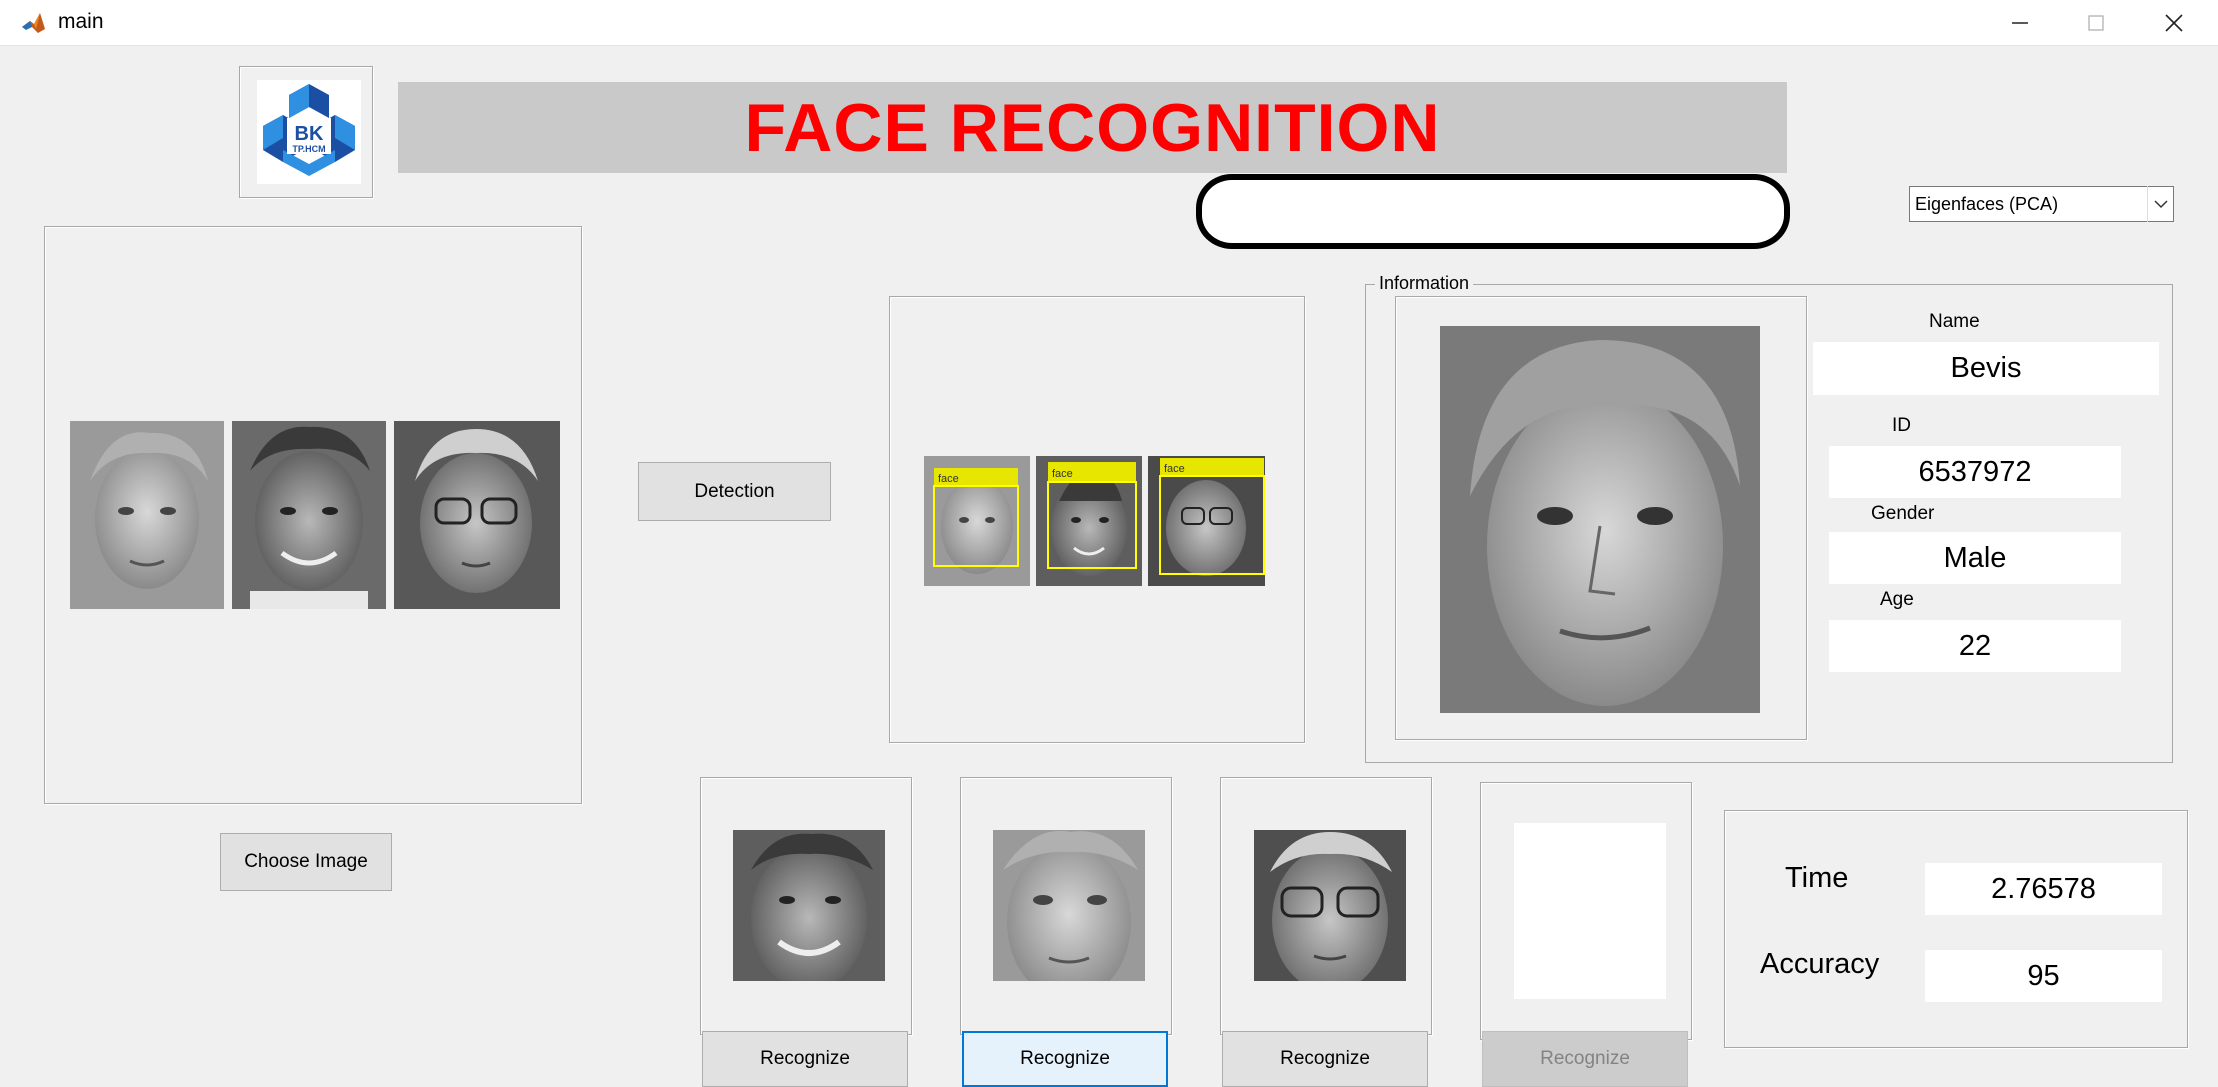 The height and width of the screenshot is (1087, 2218). I want to click on minimize-button, so click(2020, 23).